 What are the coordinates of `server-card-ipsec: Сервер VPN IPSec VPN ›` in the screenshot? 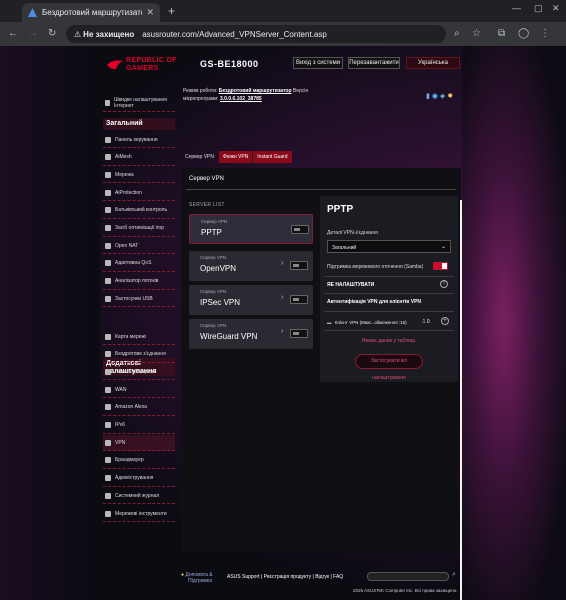 It's located at (251, 300).